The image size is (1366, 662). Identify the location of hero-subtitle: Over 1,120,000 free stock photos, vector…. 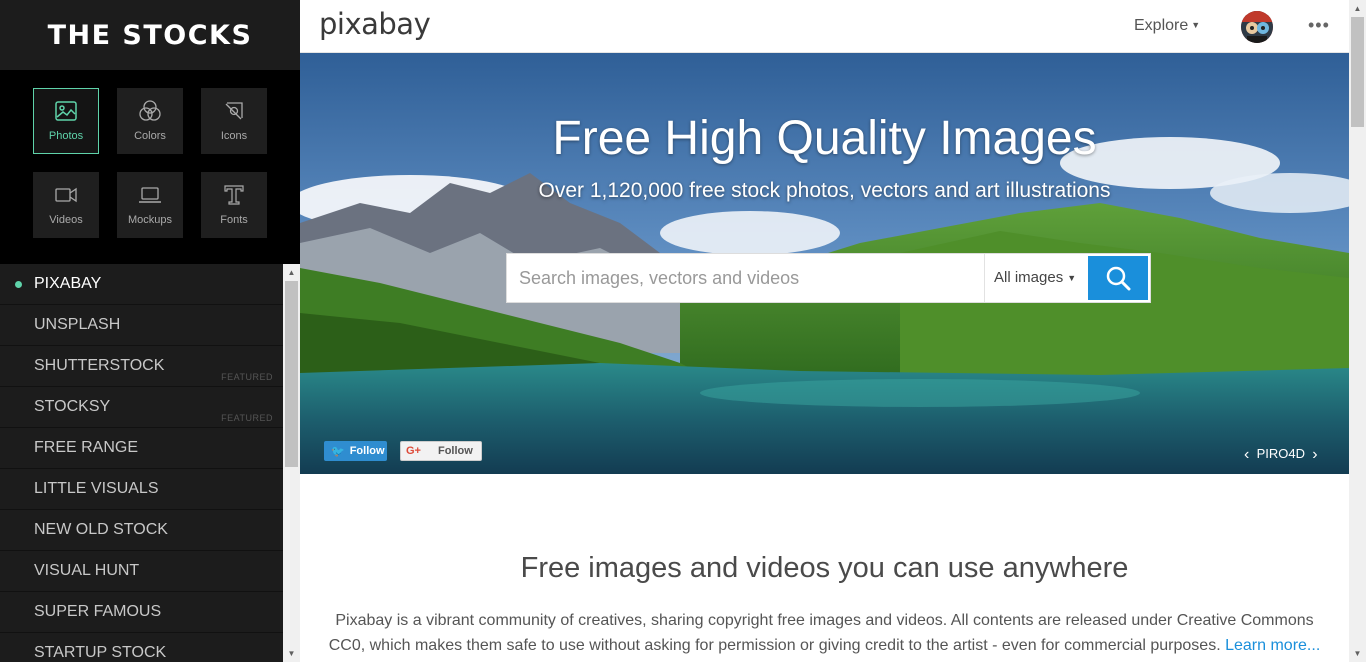
(824, 190).